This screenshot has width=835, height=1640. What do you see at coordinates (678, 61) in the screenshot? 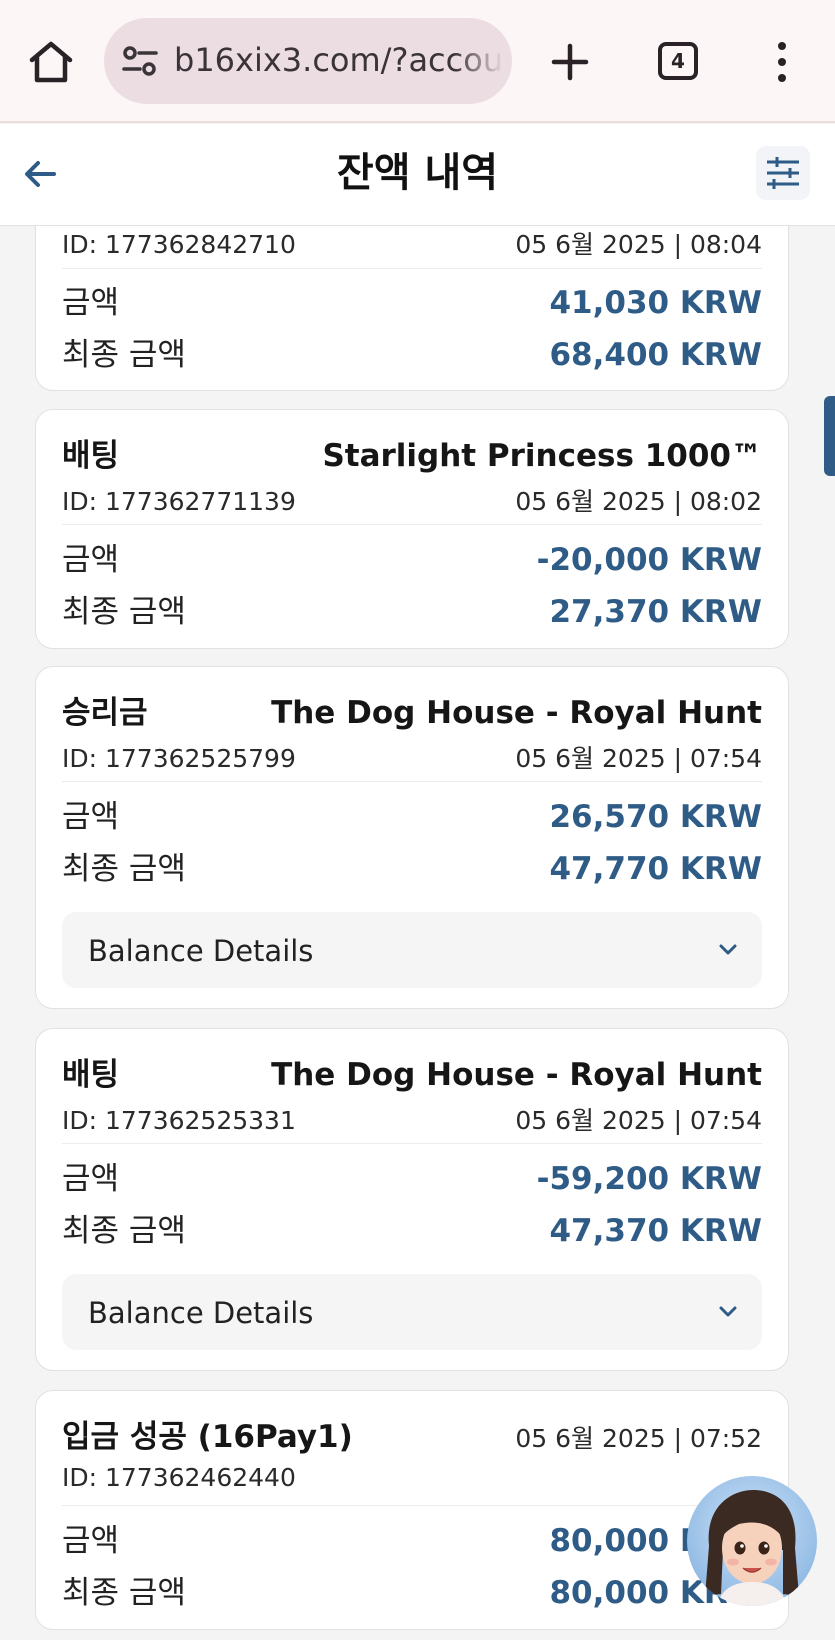
I see `tab-switcher-button: 4` at bounding box center [678, 61].